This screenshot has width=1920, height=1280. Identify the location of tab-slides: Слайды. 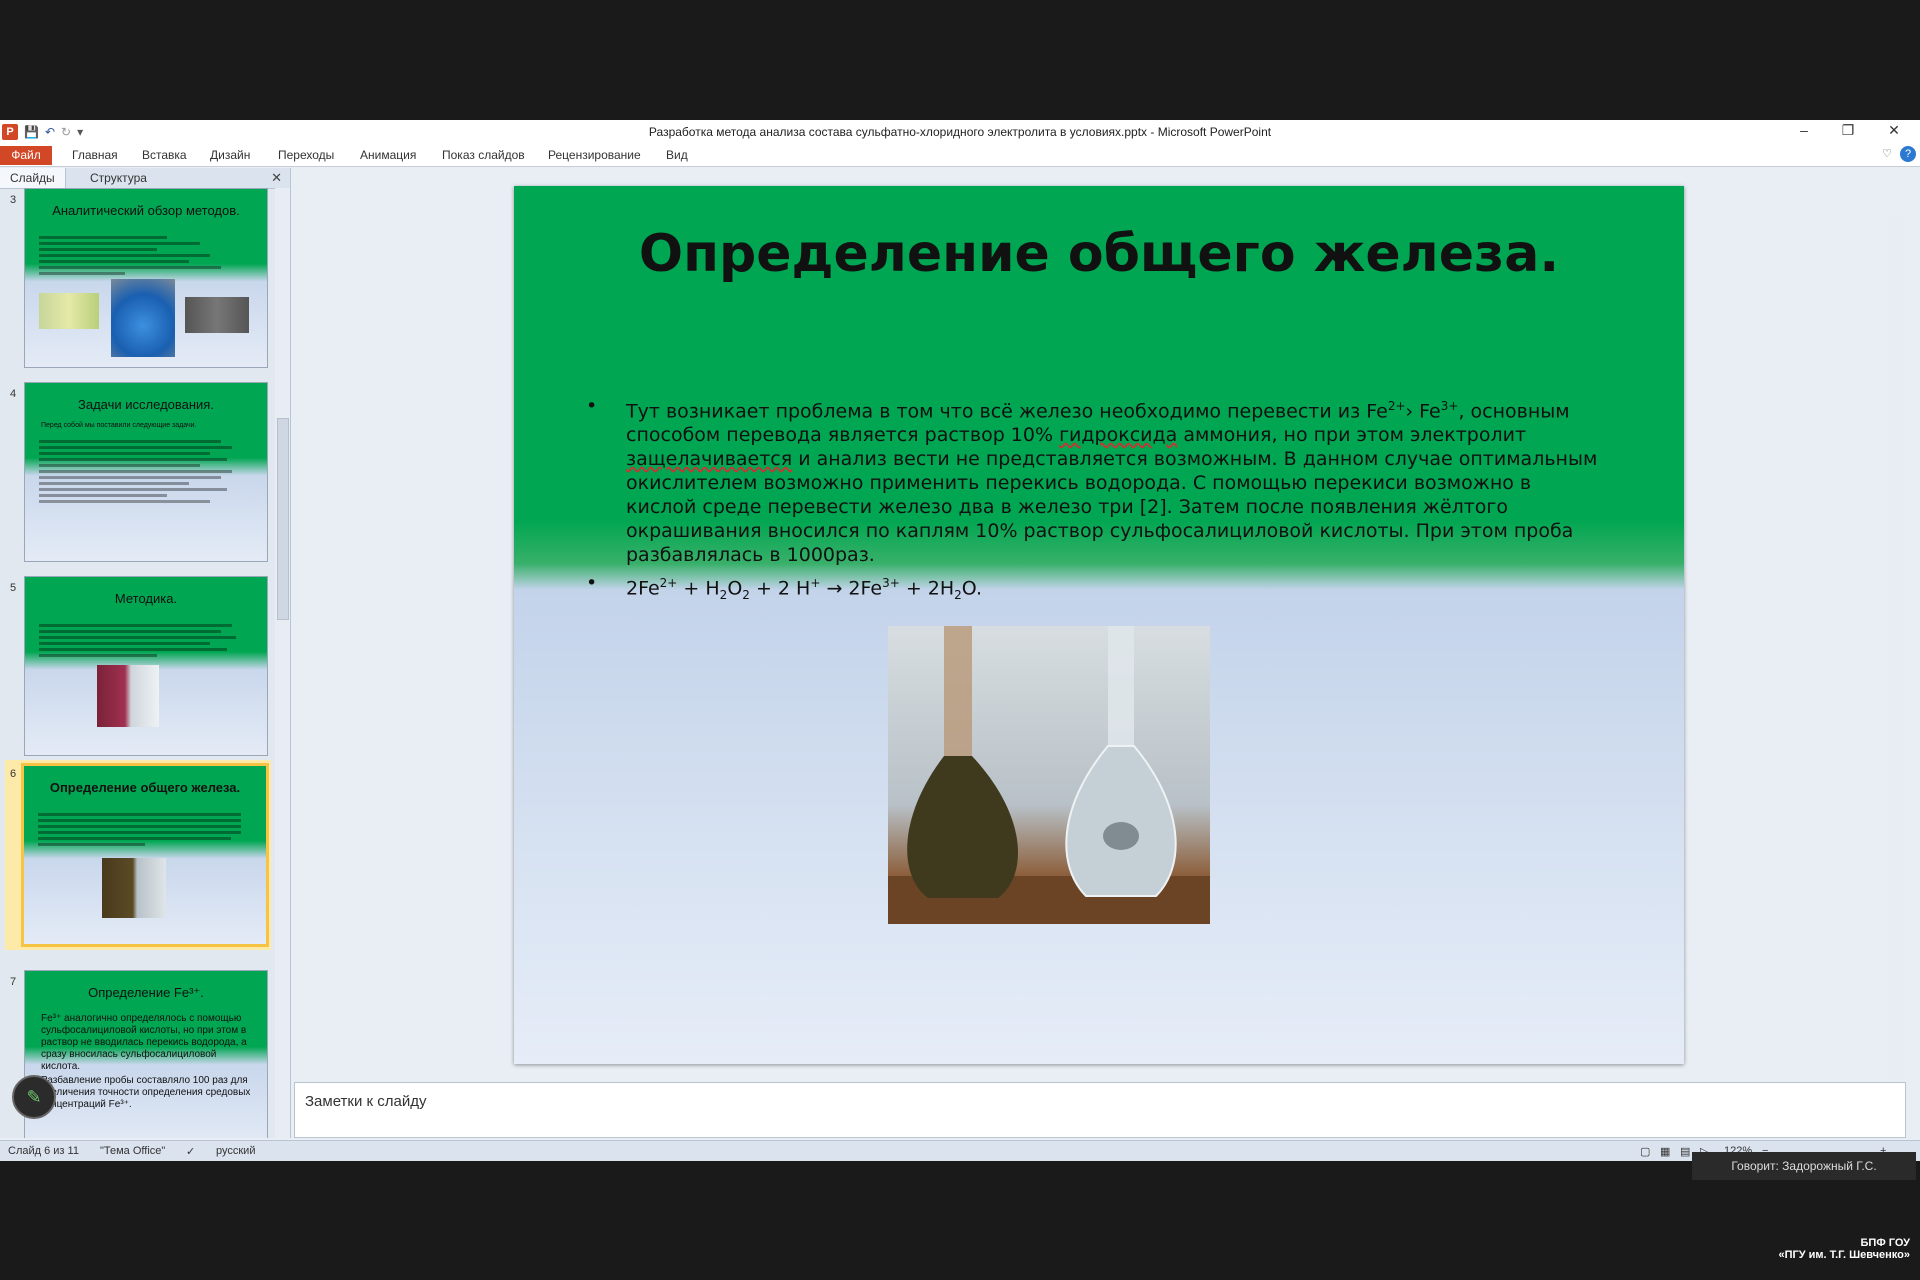
(33, 178).